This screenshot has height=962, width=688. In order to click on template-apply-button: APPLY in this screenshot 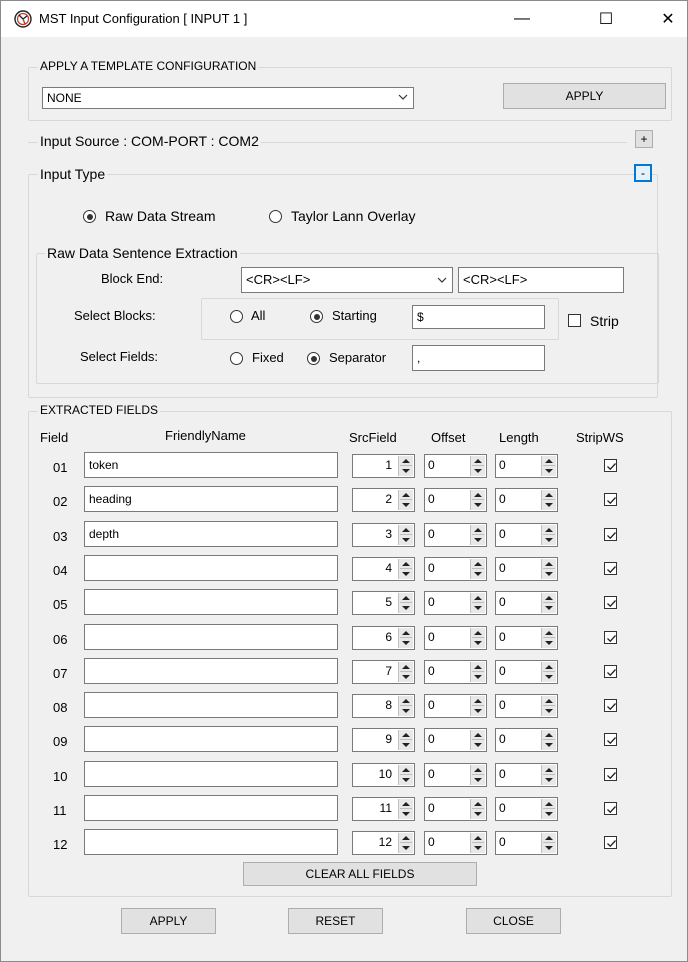, I will do `click(584, 96)`.